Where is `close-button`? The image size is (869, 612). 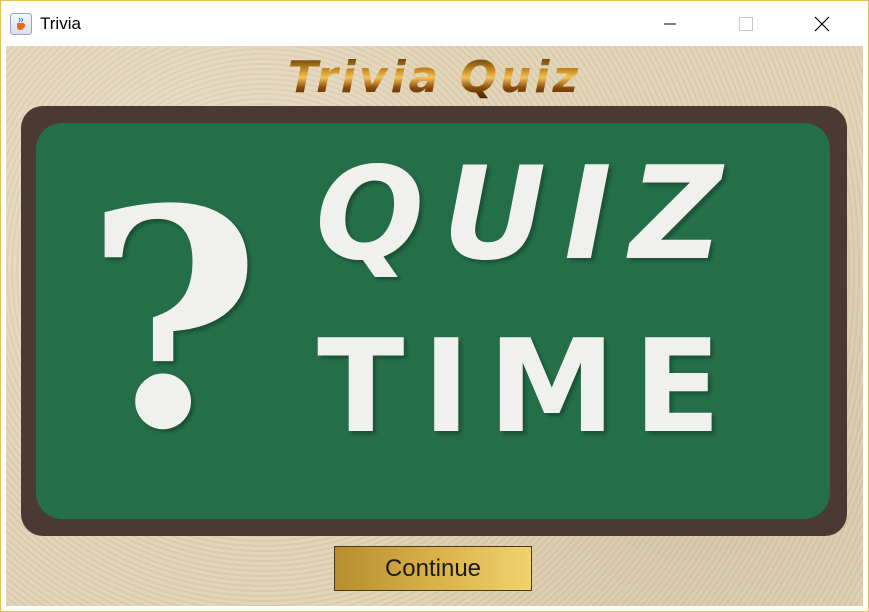
close-button is located at coordinates (822, 23).